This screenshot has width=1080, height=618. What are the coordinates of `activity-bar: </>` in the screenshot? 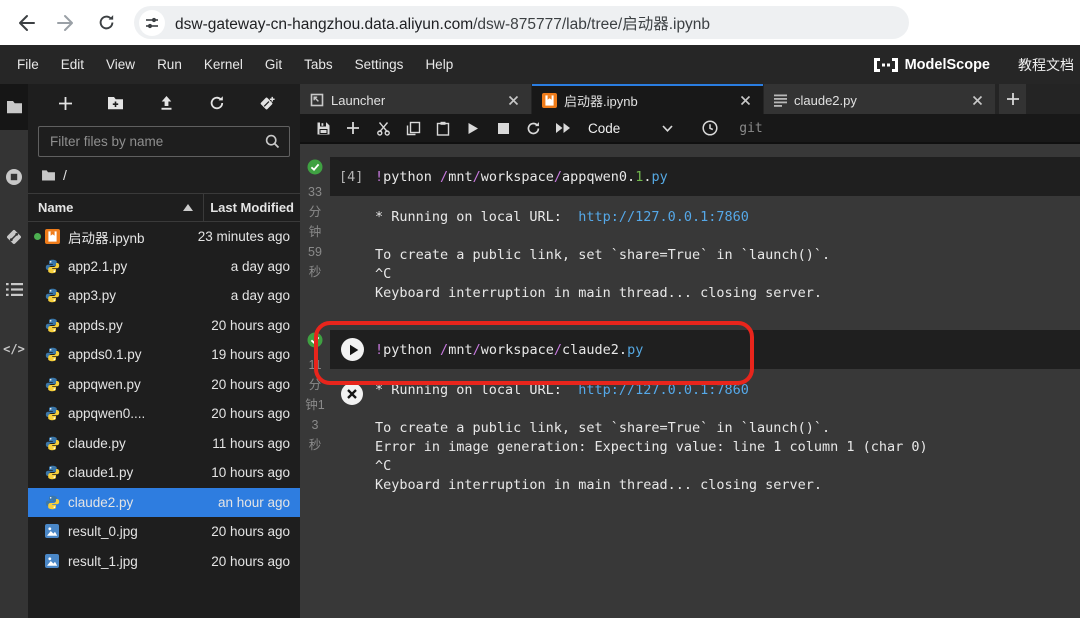 It's located at (14, 351).